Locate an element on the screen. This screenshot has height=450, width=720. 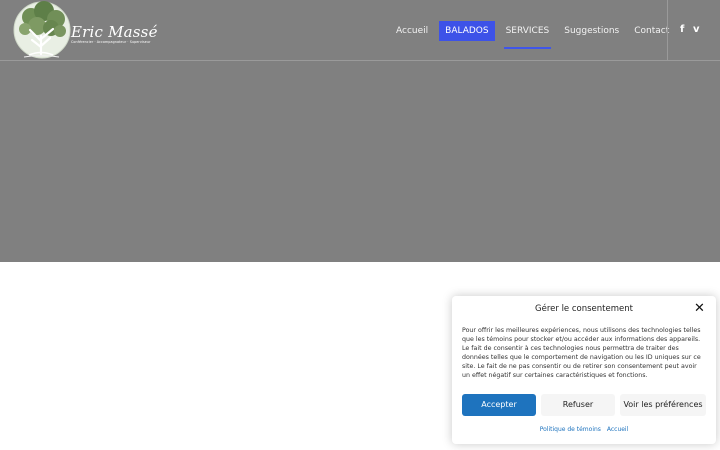
close-icon: ✕ is located at coordinates (699, 309).